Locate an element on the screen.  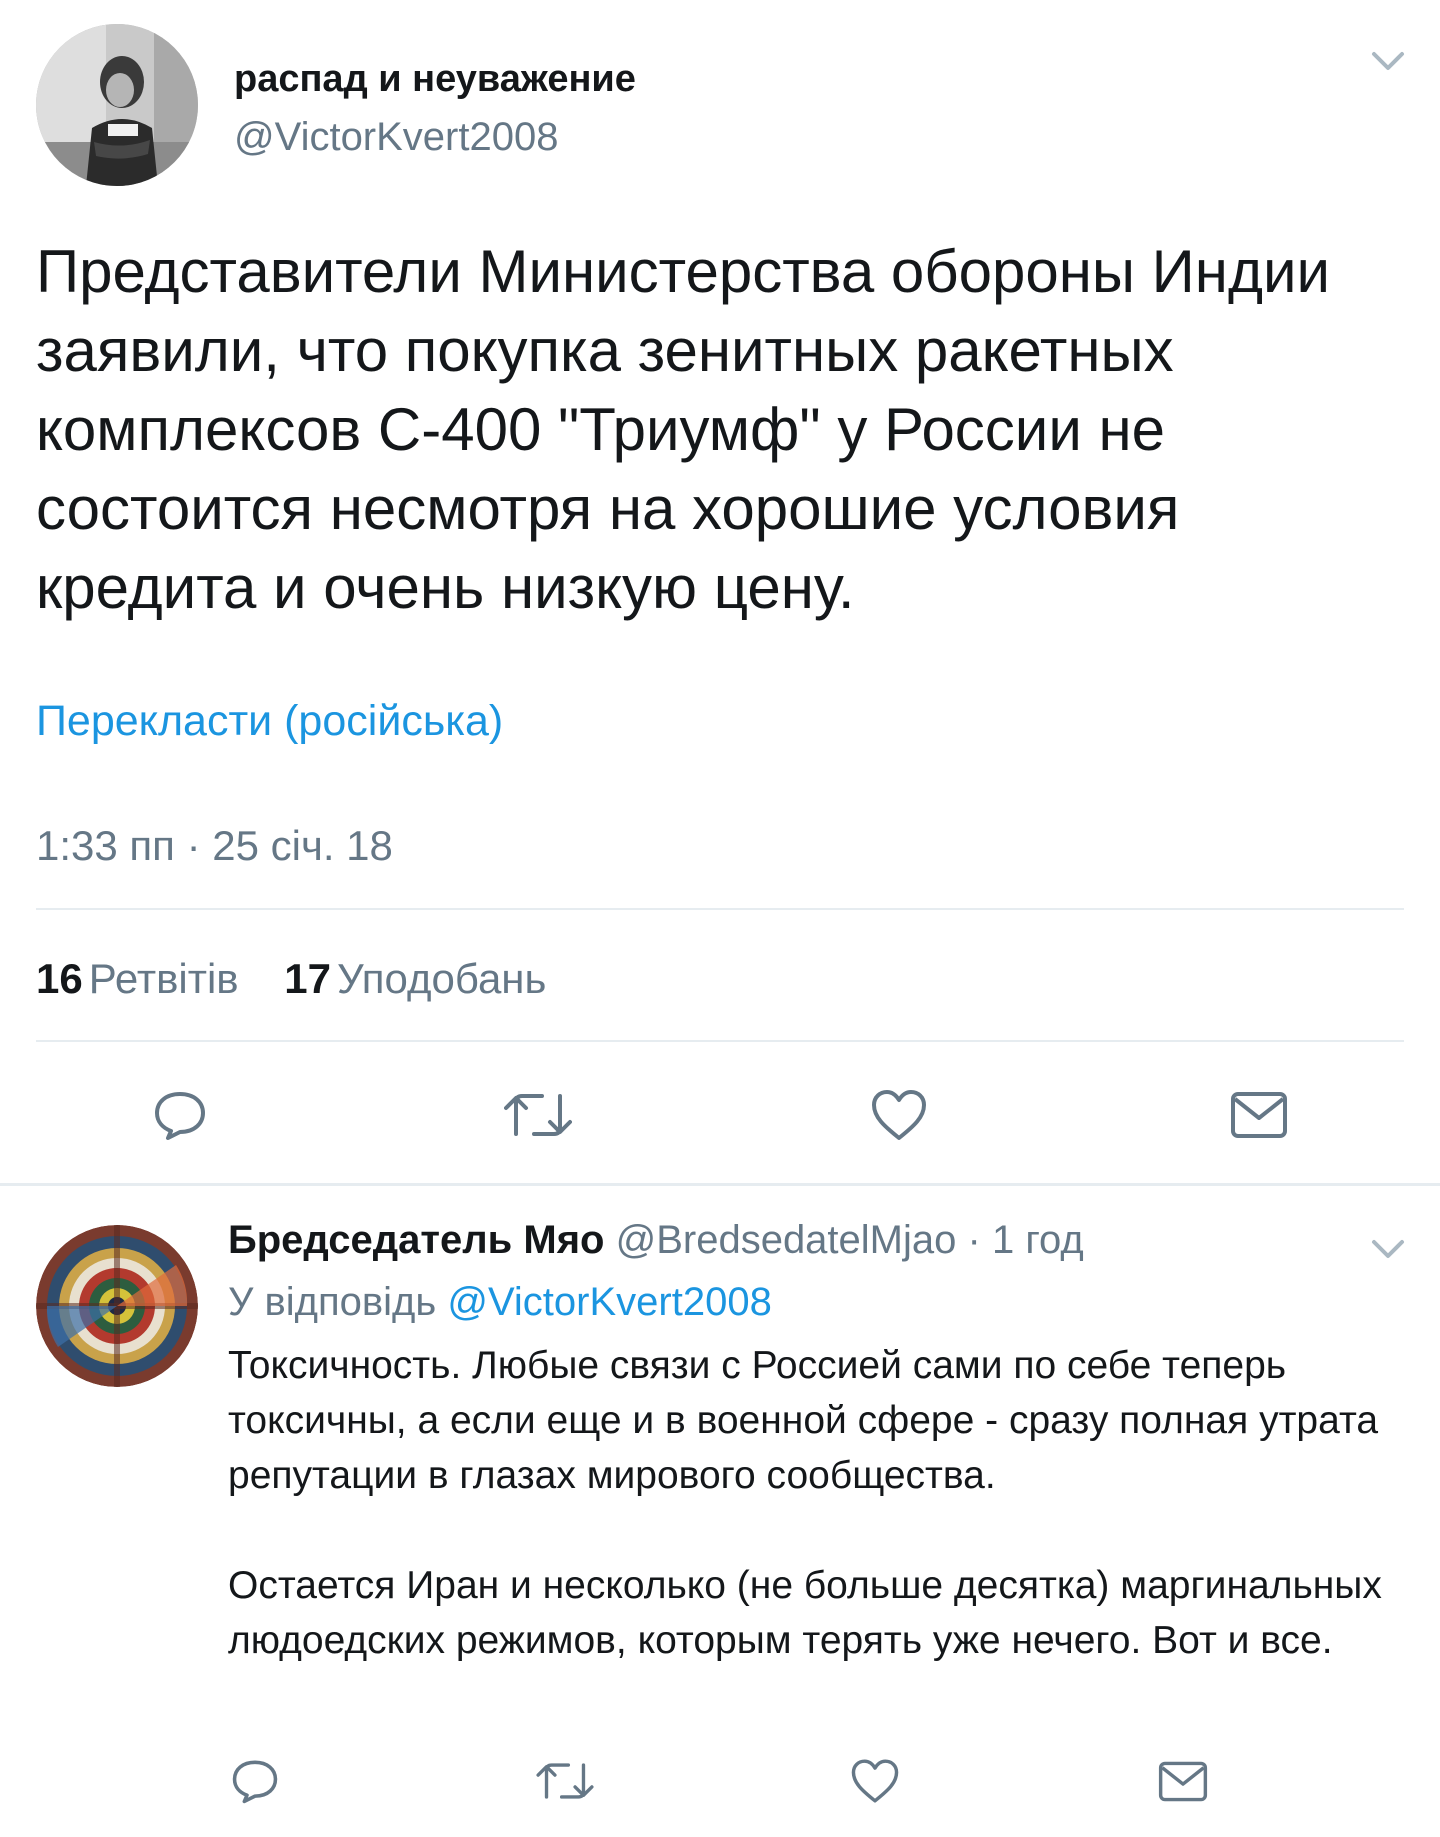
tweet-timestamp: 1:33 пп · 25 січ. 18 is located at coordinates (214, 846).